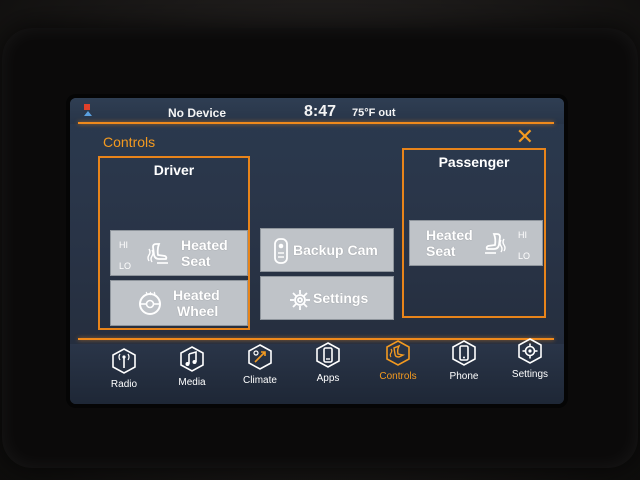 The height and width of the screenshot is (480, 640). Describe the element at coordinates (124, 361) in the screenshot. I see `radio-icon` at that location.